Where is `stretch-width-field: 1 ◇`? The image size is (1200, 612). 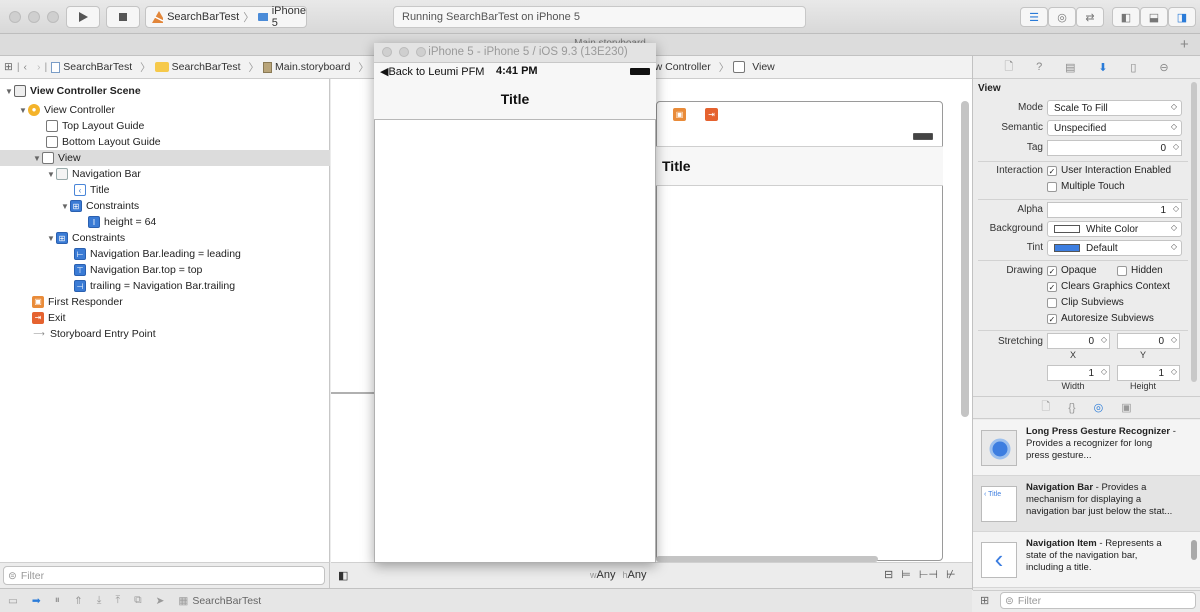
stretch-width-field: 1 ◇ is located at coordinates (1078, 373).